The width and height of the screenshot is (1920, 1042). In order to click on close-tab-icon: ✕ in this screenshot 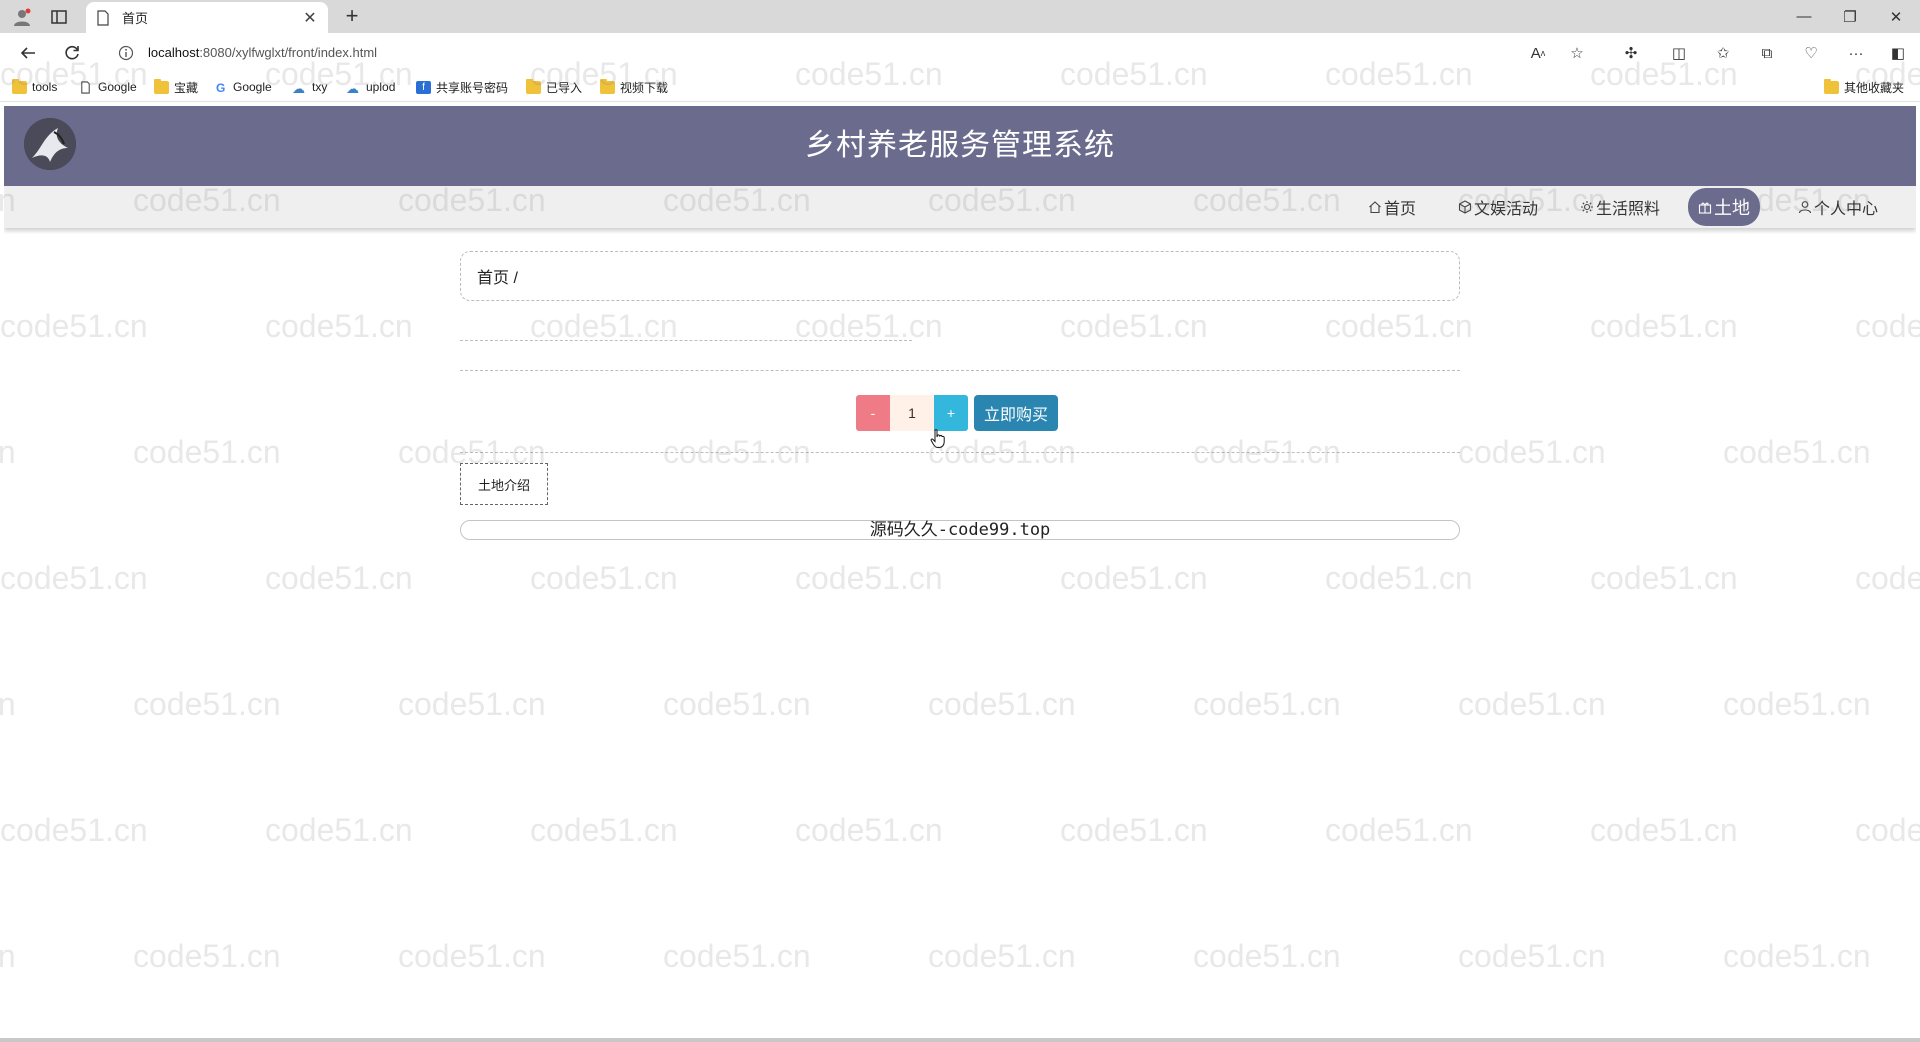, I will do `click(310, 18)`.